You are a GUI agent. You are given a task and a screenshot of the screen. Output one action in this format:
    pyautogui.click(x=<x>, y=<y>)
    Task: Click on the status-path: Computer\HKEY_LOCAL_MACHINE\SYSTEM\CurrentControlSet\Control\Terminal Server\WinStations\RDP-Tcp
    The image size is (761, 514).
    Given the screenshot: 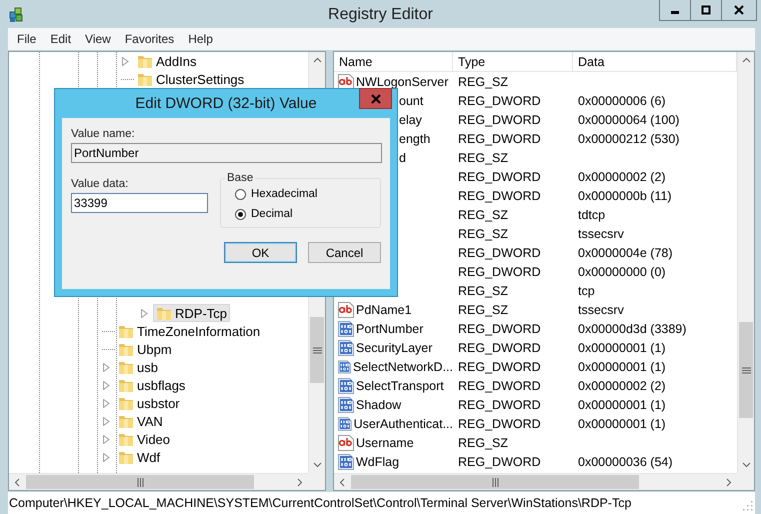 What is the action you would take?
    pyautogui.click(x=320, y=503)
    